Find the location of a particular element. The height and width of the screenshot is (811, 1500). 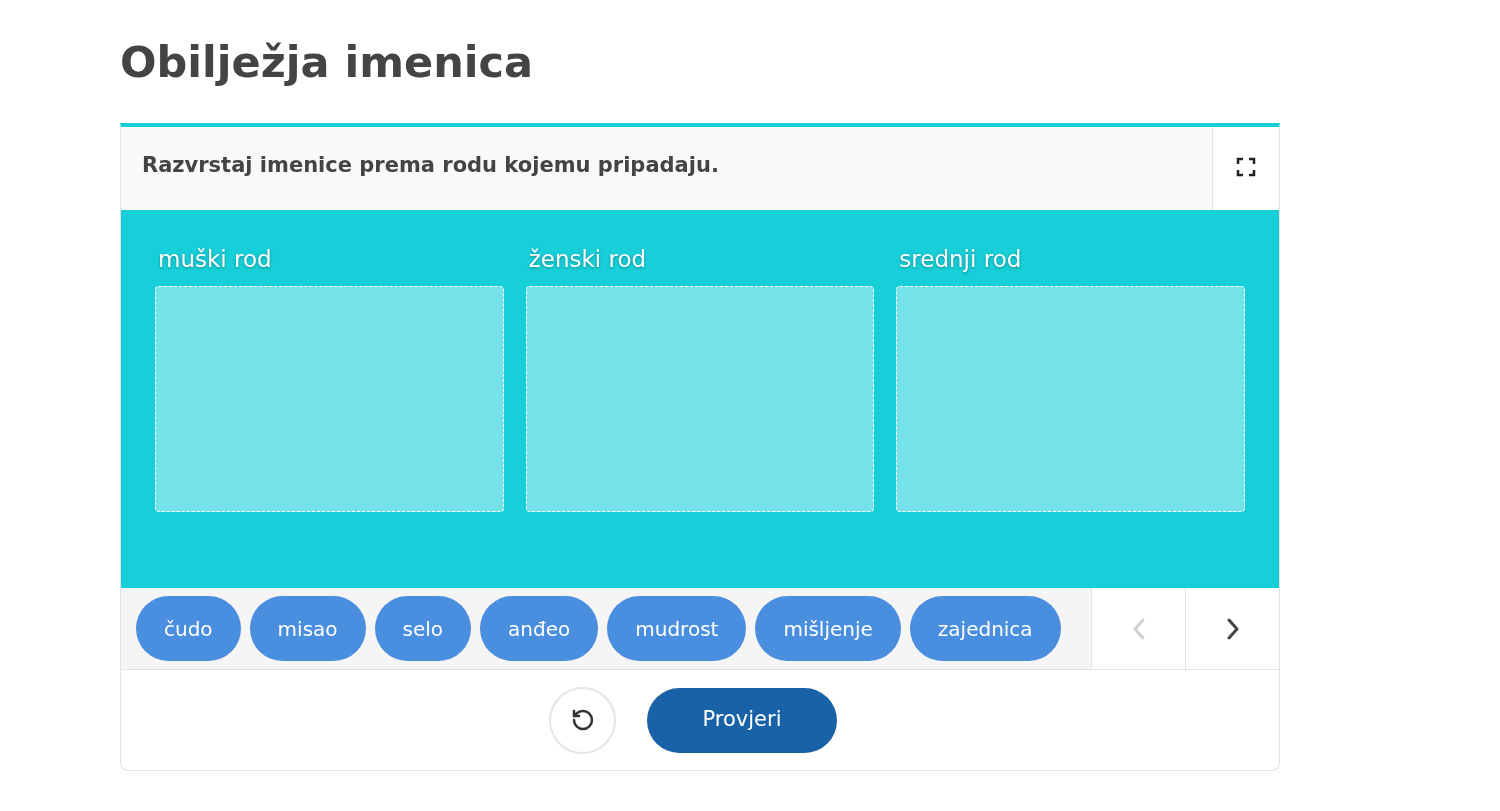

fullscreen-icon is located at coordinates (1246, 166).